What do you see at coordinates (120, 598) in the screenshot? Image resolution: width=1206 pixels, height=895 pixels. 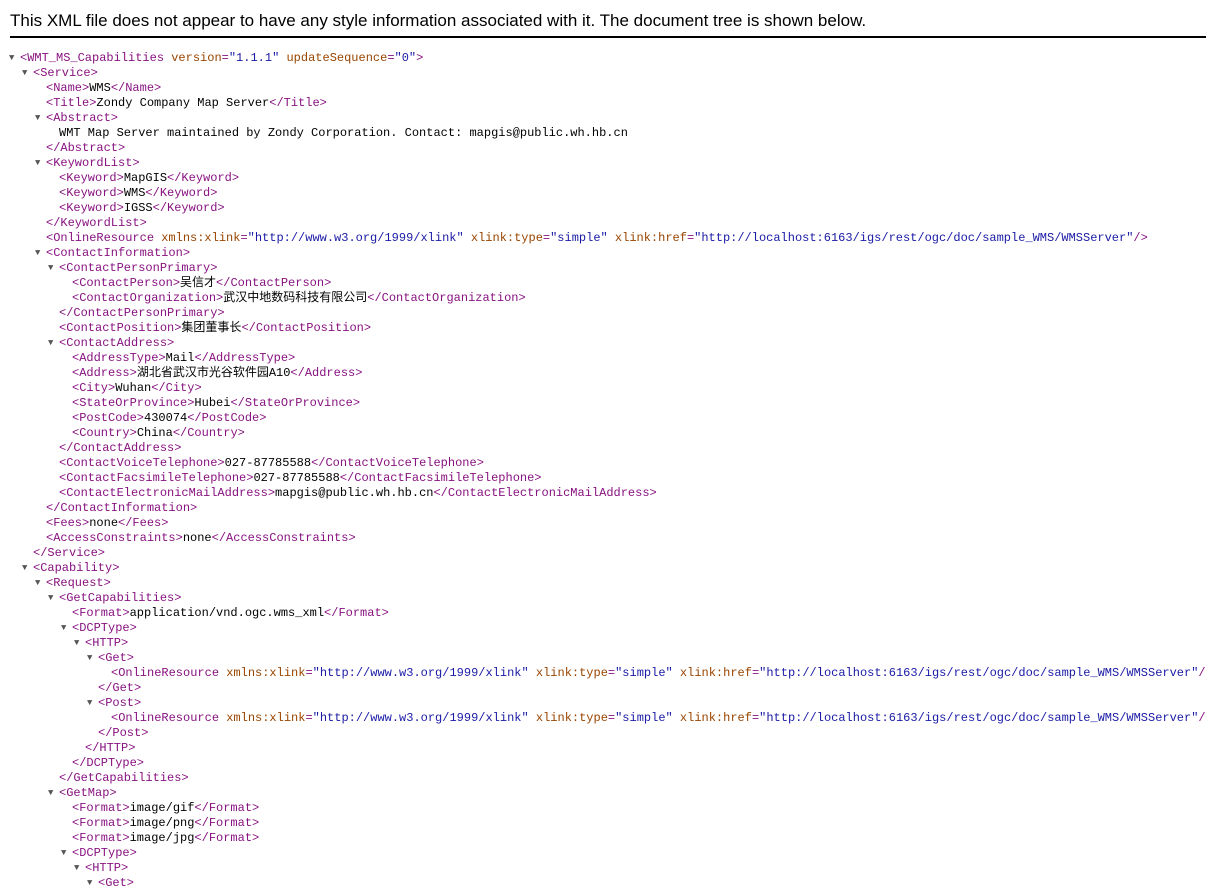 I see `xml-tag: <GetCapabilities>` at bounding box center [120, 598].